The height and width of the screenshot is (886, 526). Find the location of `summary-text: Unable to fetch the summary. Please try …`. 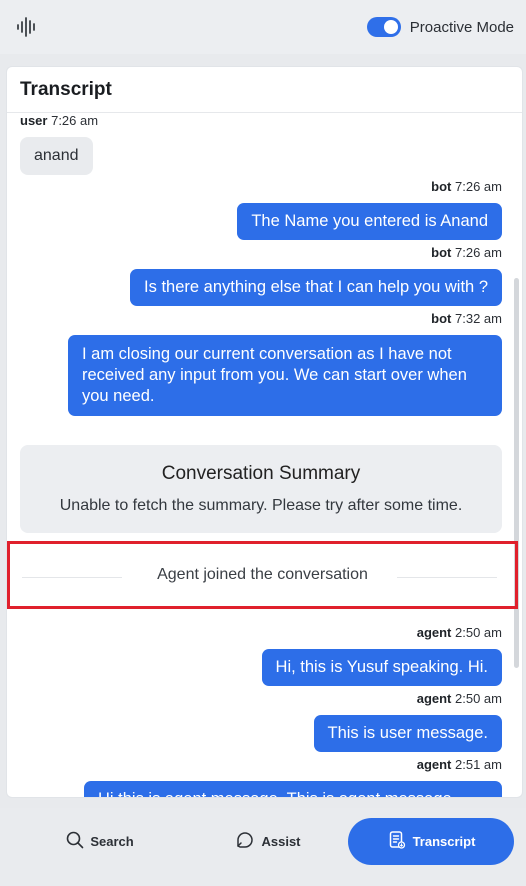

summary-text: Unable to fetch the summary. Please try … is located at coordinates (261, 505).